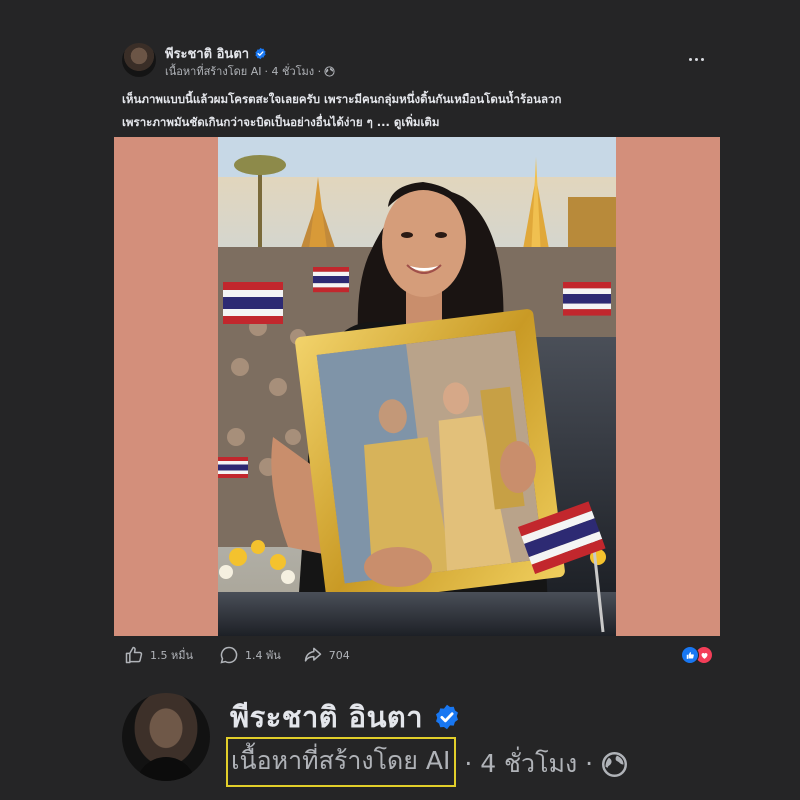  I want to click on author-name: พีระชาติ อินตา, so click(207, 53).